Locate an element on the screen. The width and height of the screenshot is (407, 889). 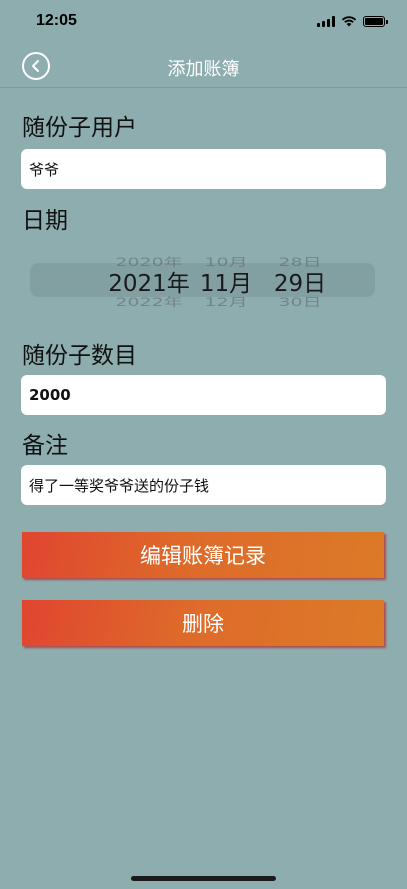
home-indicator is located at coordinates (203, 878).